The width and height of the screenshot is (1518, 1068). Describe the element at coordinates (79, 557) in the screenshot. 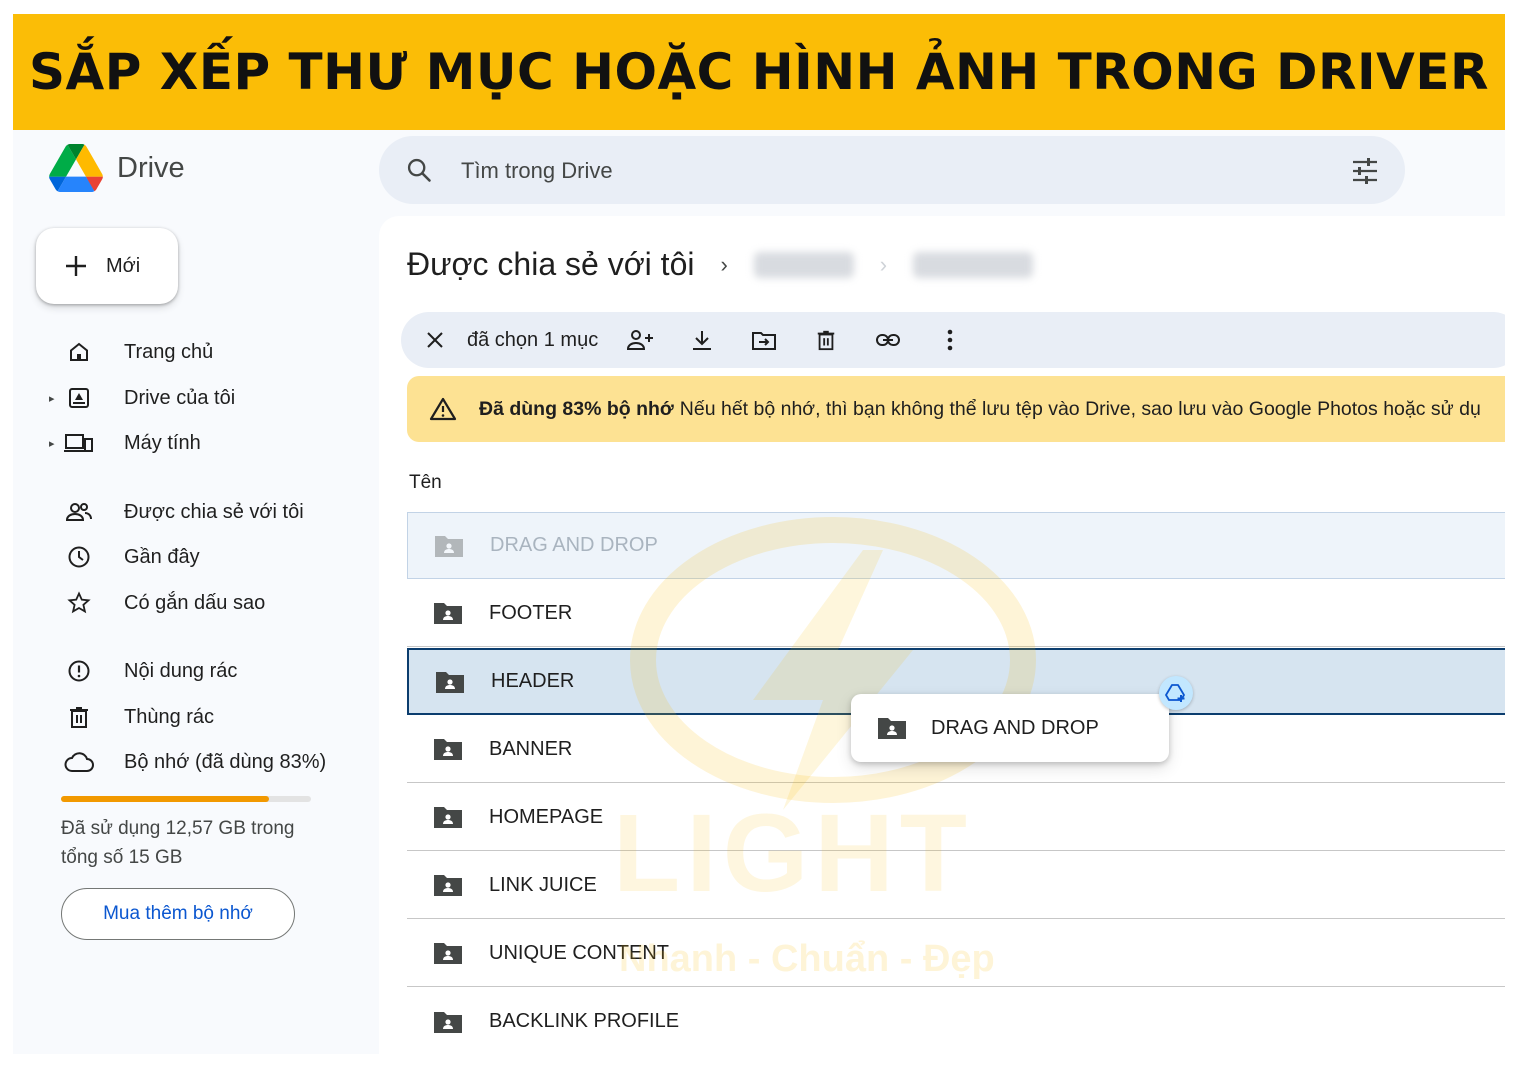

I see `clock-icon` at that location.